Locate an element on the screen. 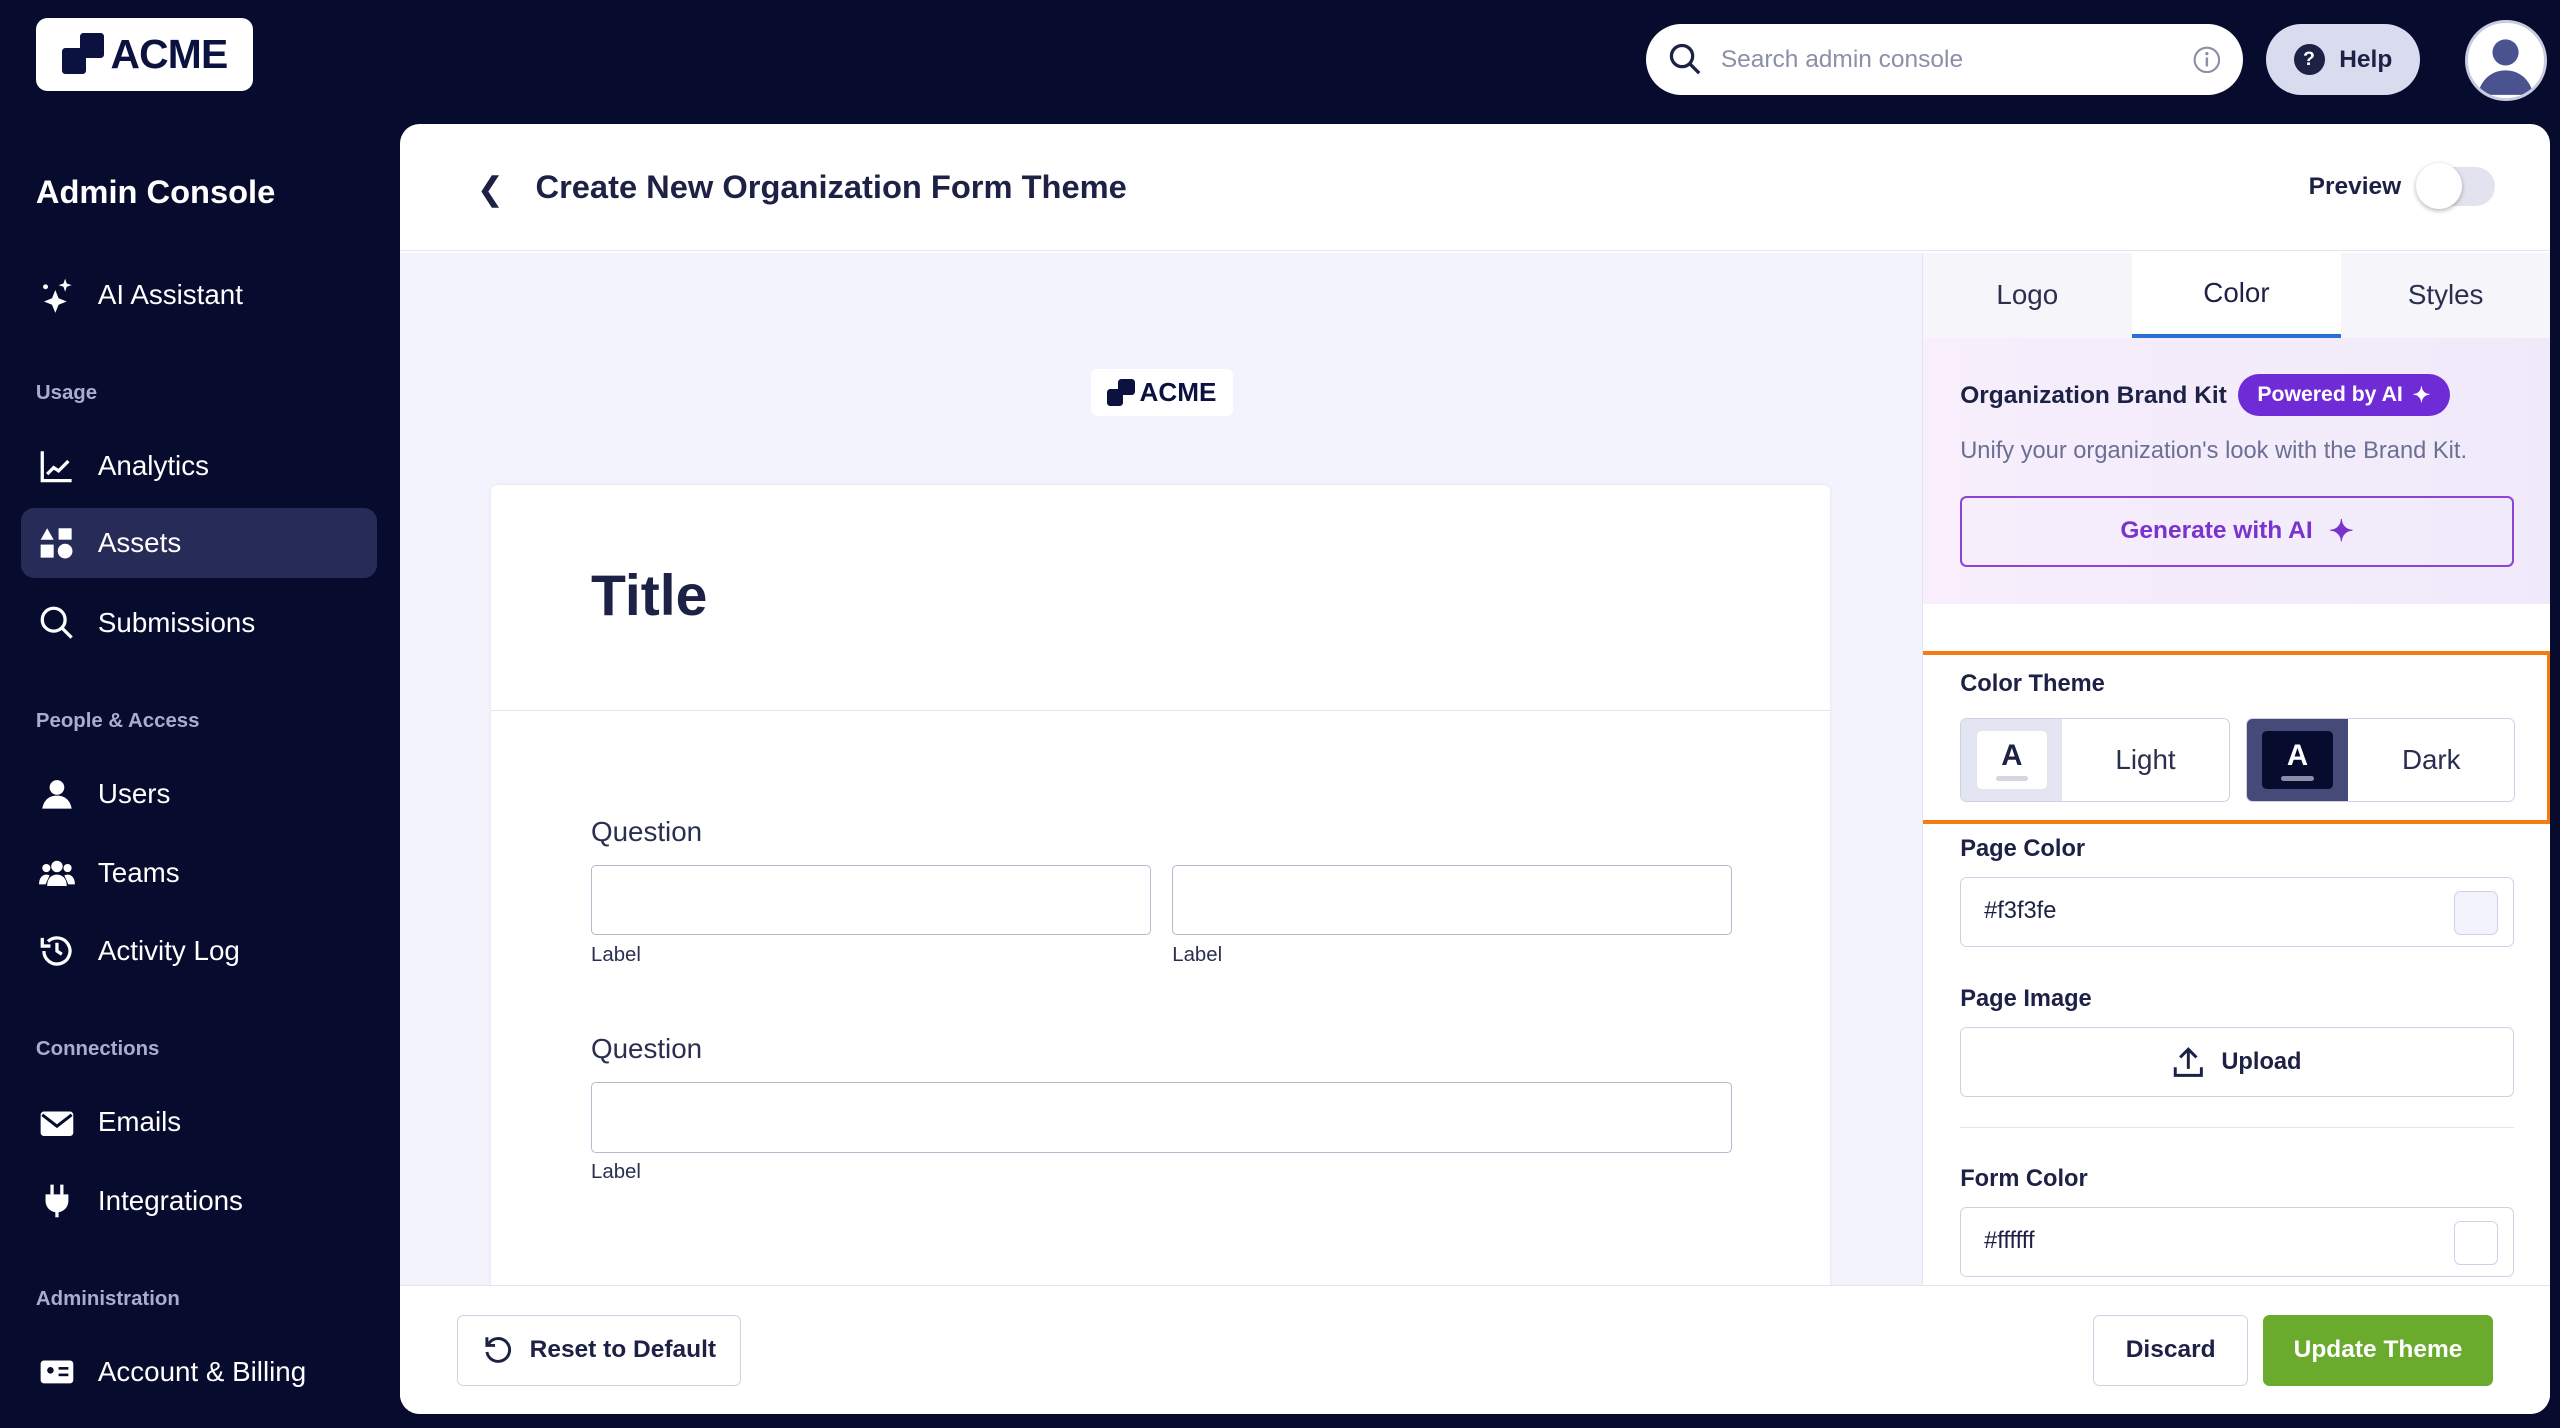 The height and width of the screenshot is (1428, 2560). reset-to-default-button: Reset to Default is located at coordinates (599, 1350).